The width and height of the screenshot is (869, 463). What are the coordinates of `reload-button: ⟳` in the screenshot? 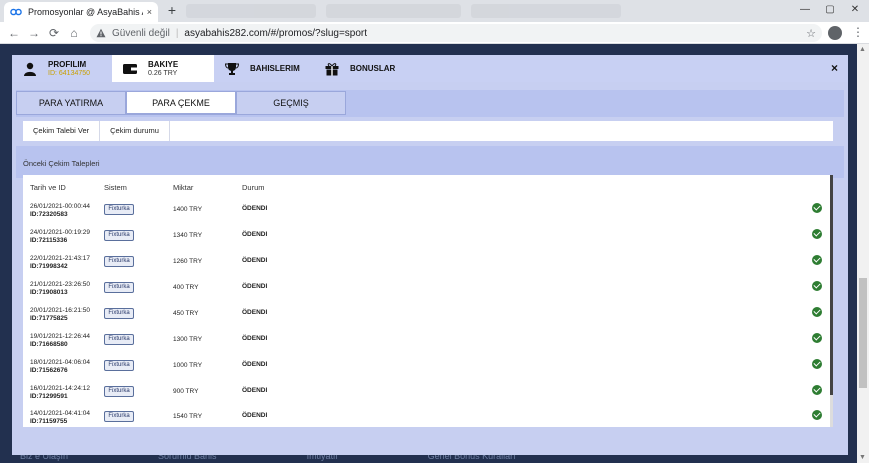 It's located at (54, 33).